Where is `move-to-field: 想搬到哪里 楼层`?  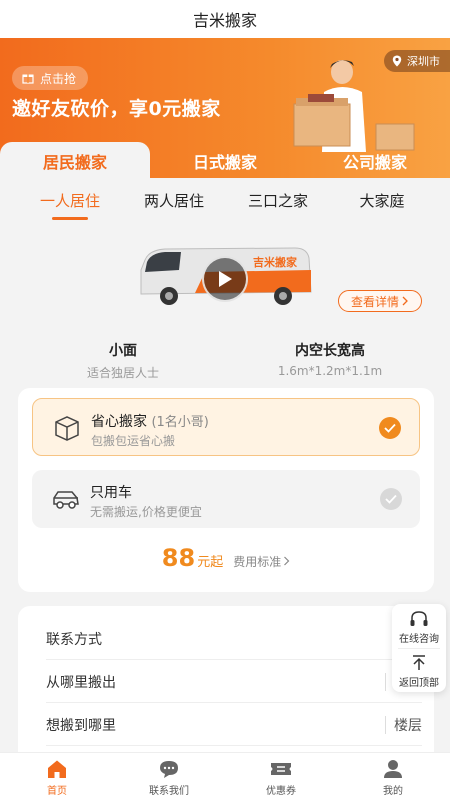
move-to-field: 想搬到哪里 楼层 is located at coordinates (234, 725).